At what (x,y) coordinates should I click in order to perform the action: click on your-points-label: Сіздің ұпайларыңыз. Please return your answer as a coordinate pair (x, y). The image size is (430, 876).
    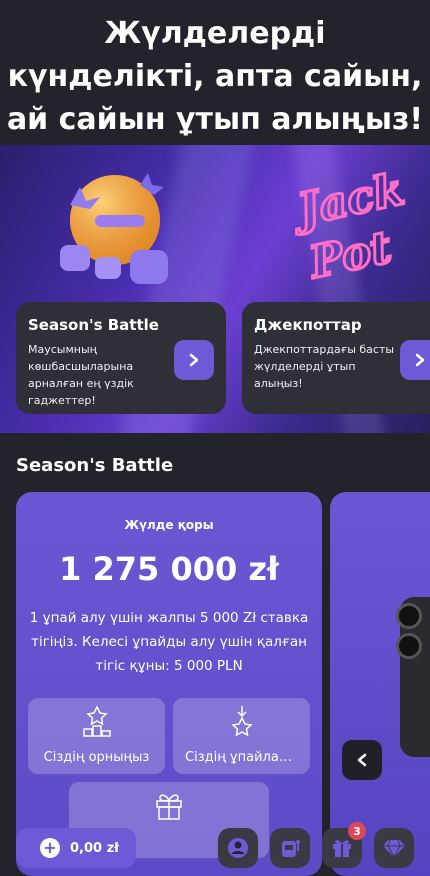
    Looking at the image, I should click on (241, 757).